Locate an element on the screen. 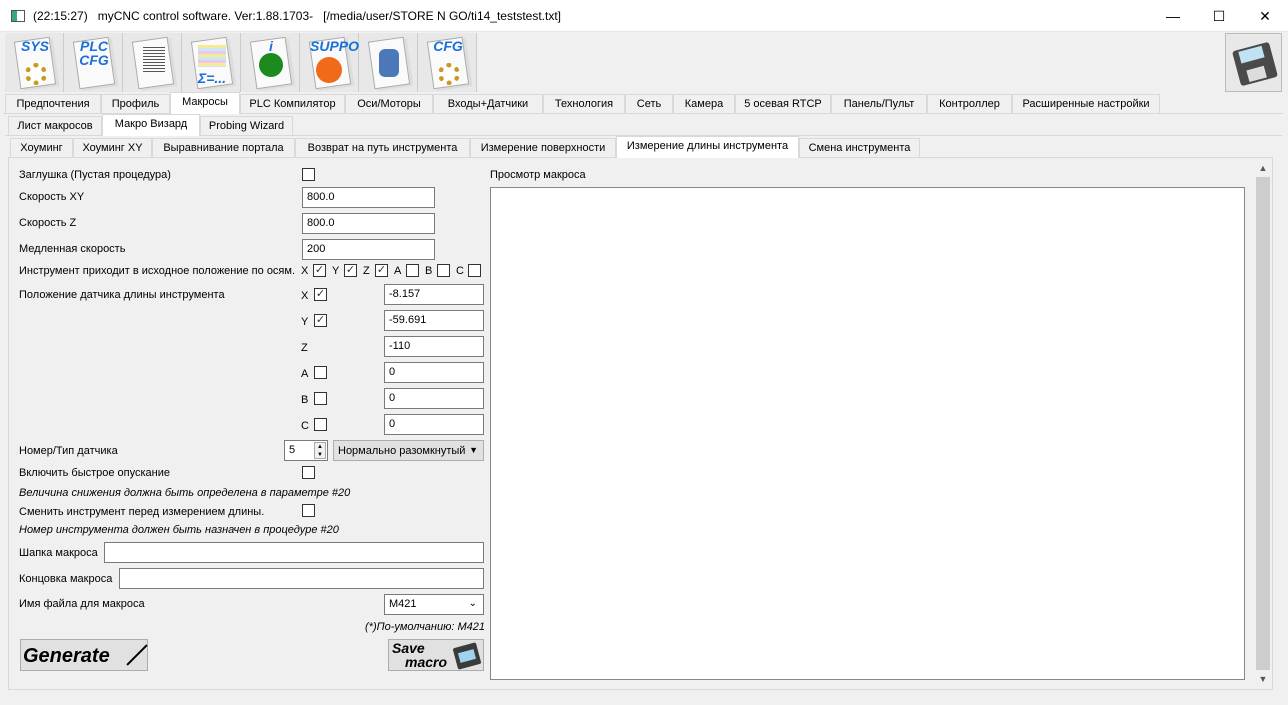  main-tab-2: Макросы is located at coordinates (205, 103).